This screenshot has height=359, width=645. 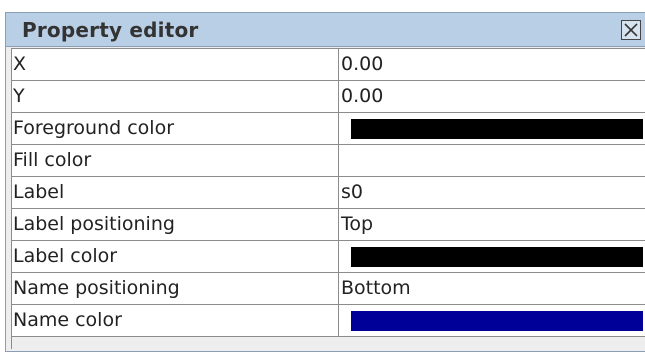 I want to click on close-button, so click(x=631, y=30).